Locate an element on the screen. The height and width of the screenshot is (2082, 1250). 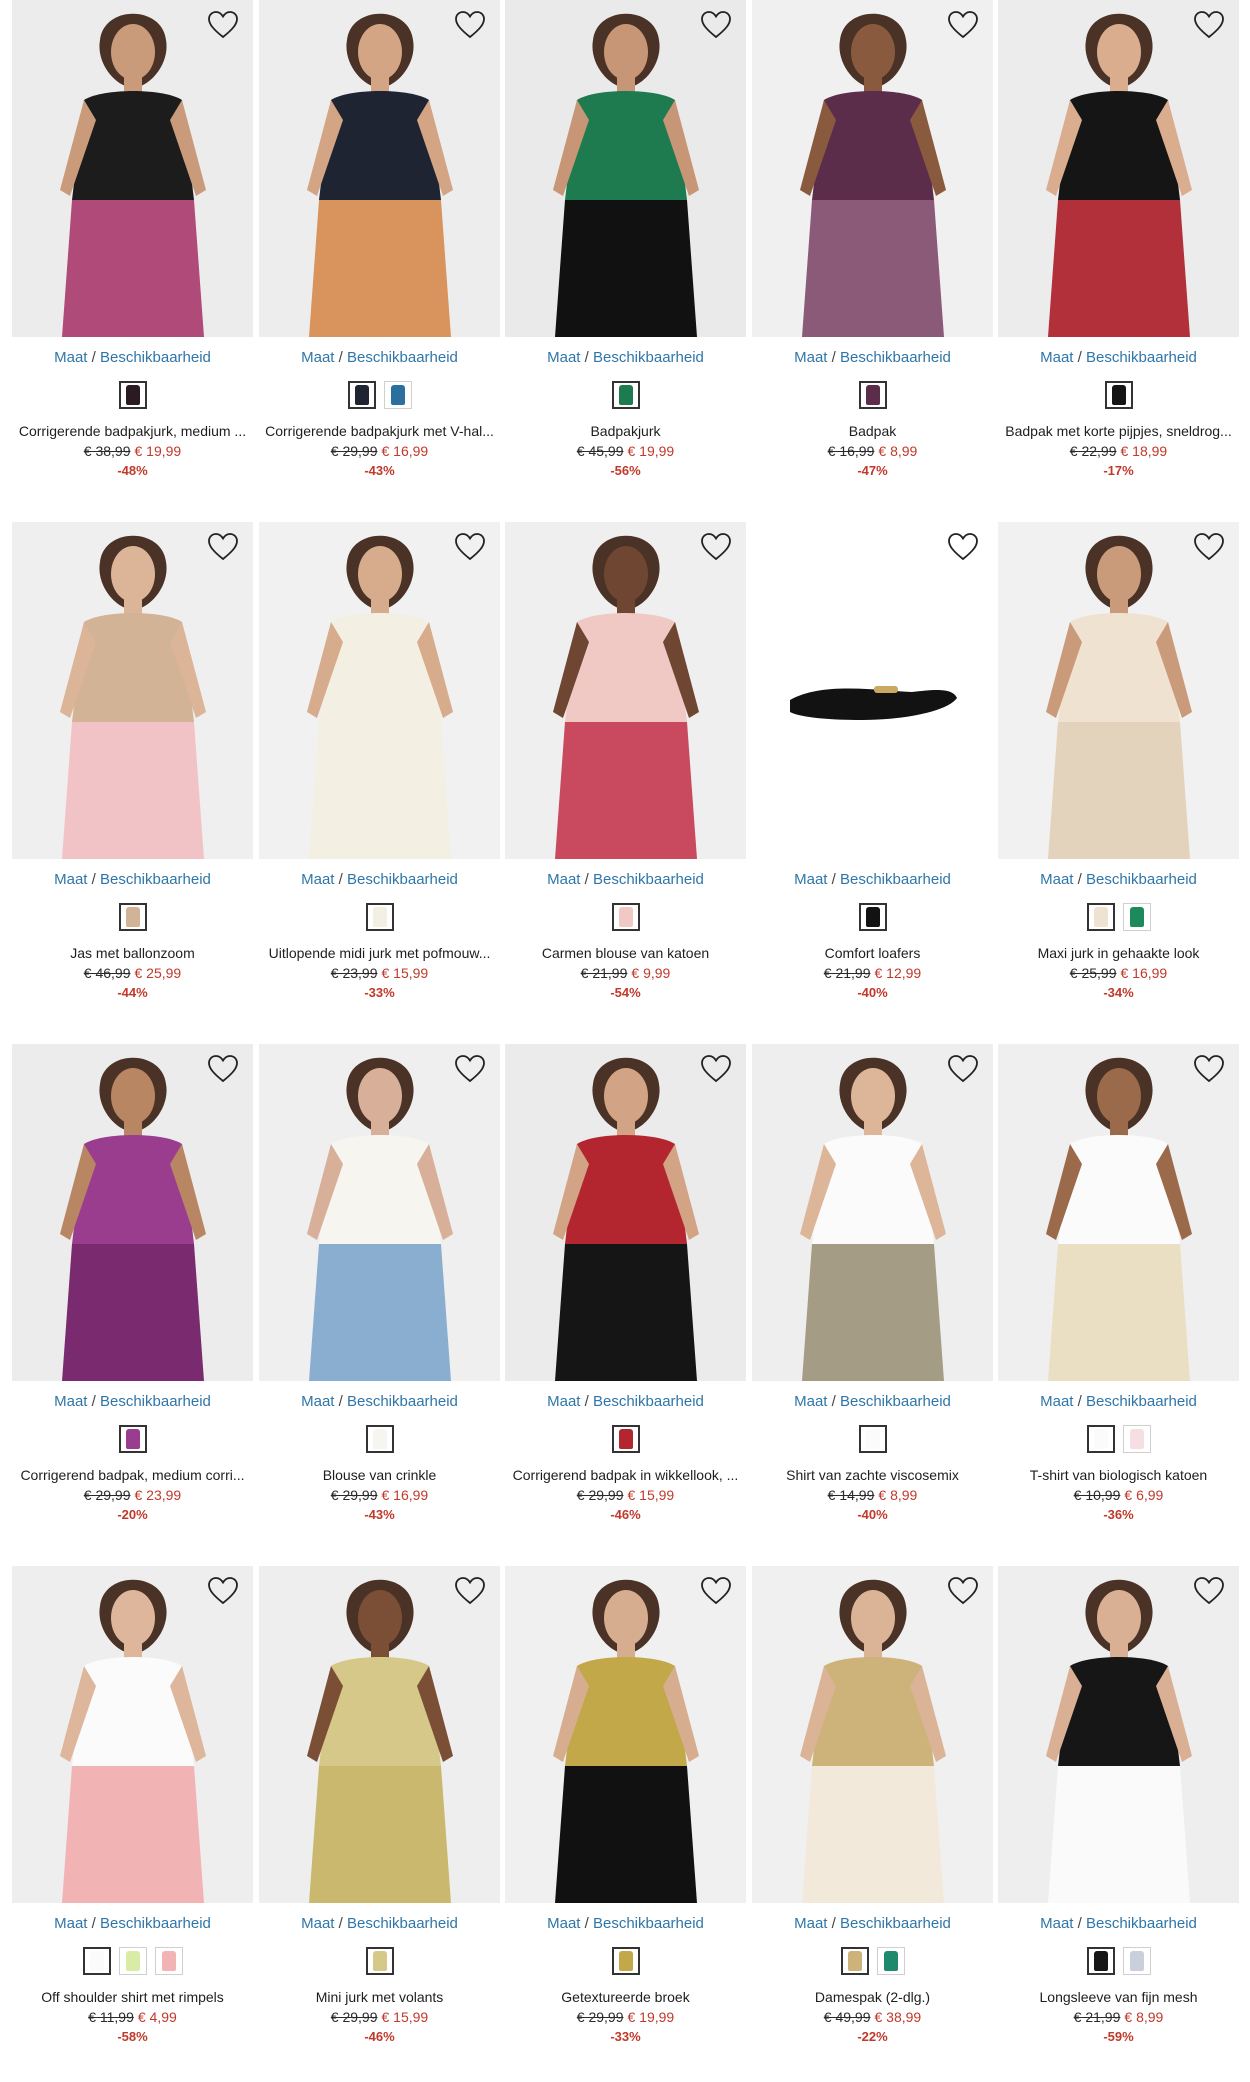
product-name: Carmen blouse van katoen is located at coordinates (625, 953).